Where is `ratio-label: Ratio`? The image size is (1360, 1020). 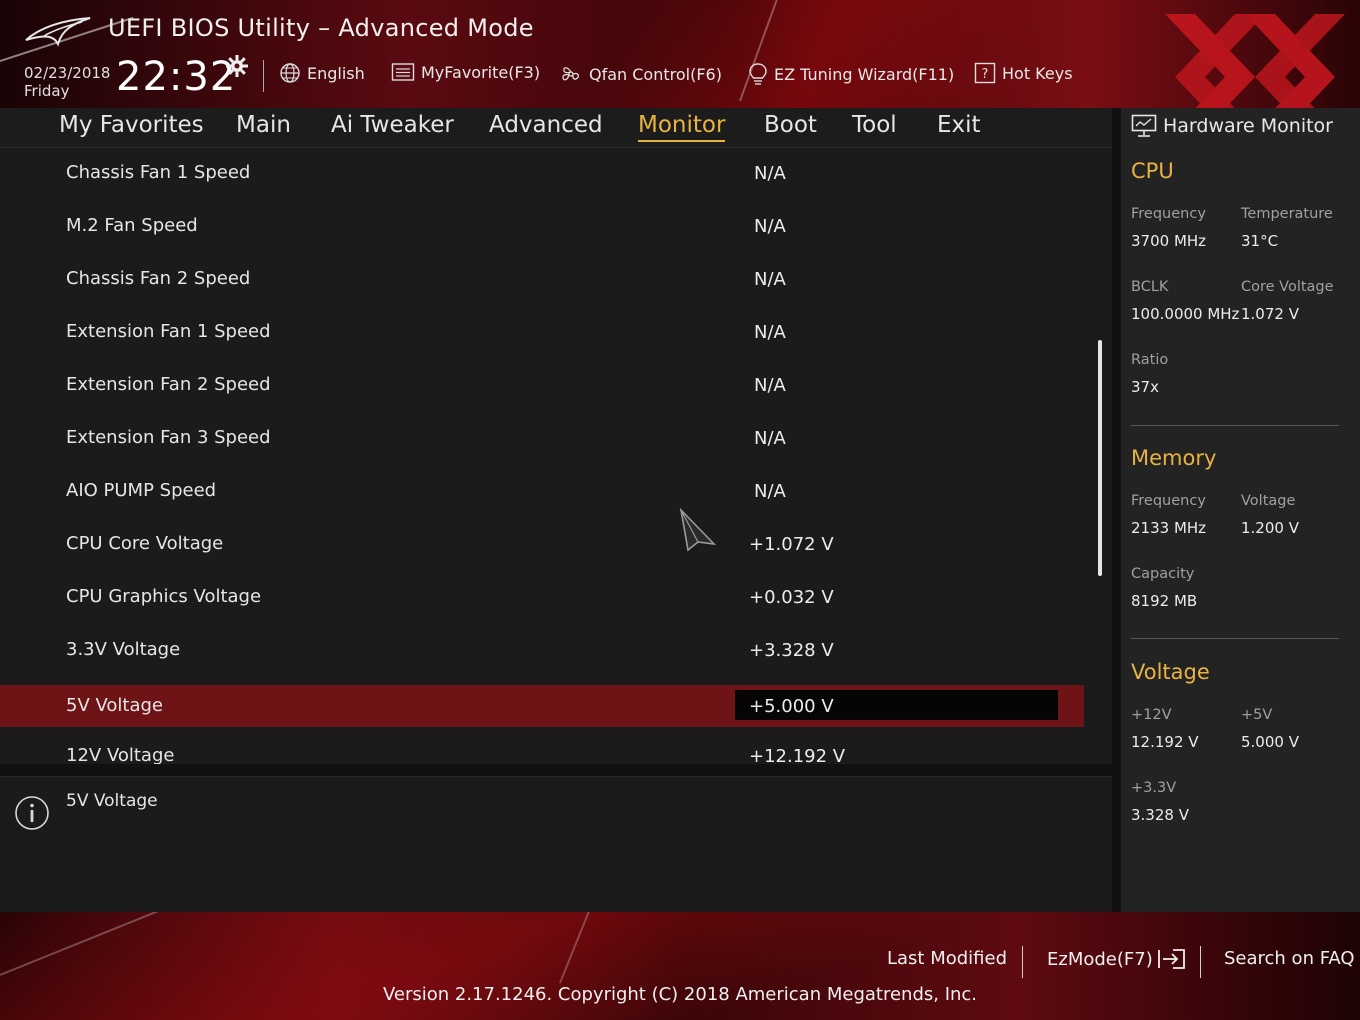
ratio-label: Ratio is located at coordinates (1150, 360).